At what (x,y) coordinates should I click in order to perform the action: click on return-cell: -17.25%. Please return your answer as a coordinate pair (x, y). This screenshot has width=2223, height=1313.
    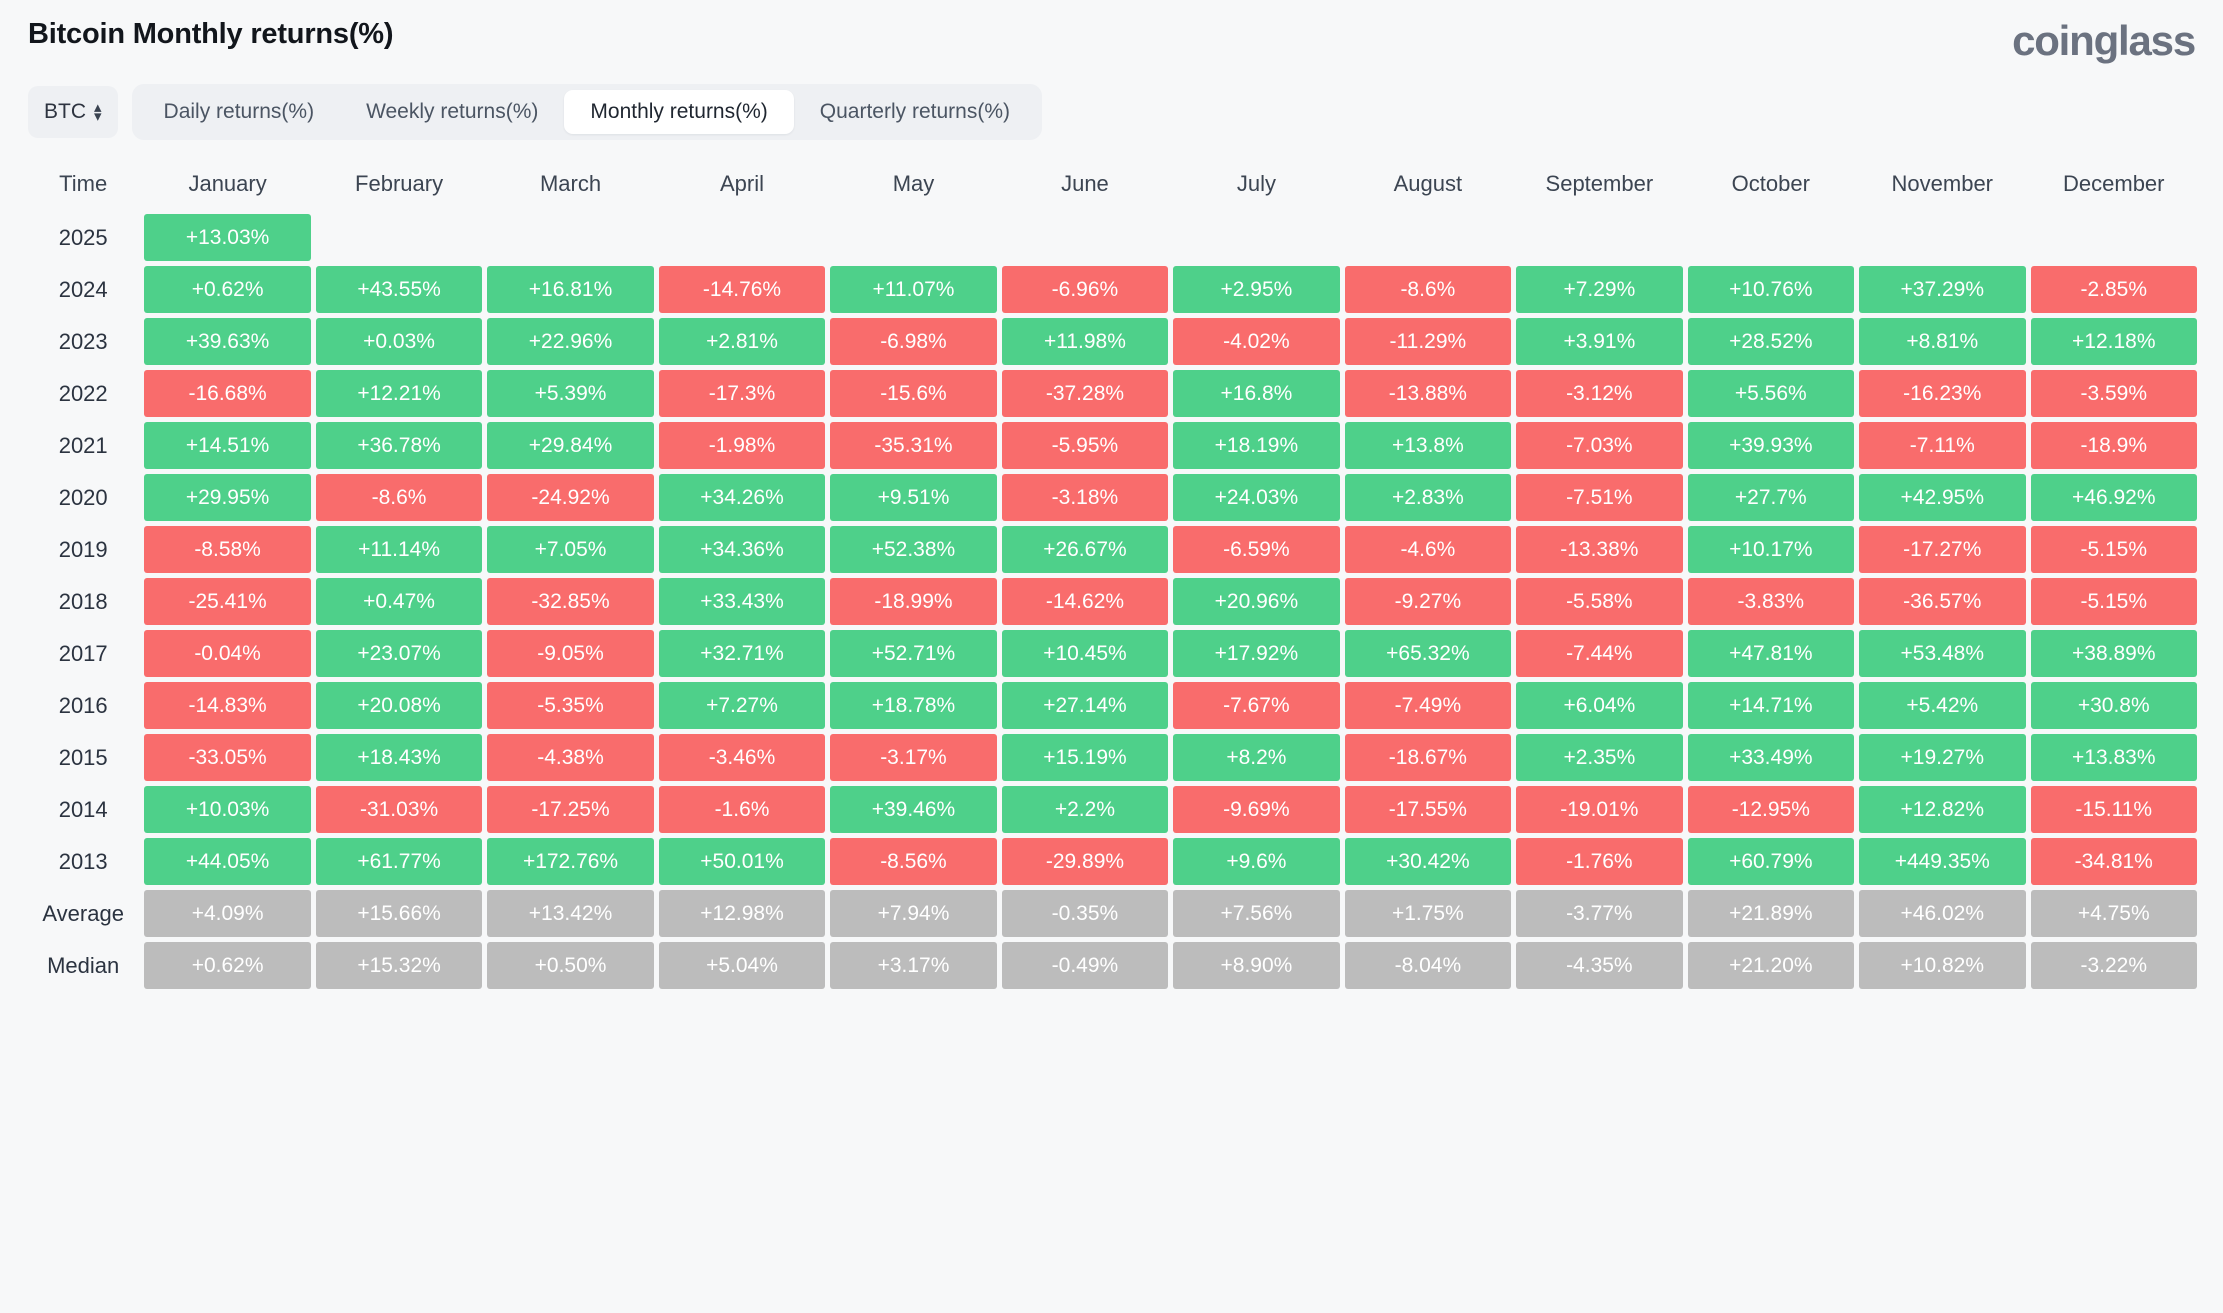
    Looking at the image, I should click on (570, 809).